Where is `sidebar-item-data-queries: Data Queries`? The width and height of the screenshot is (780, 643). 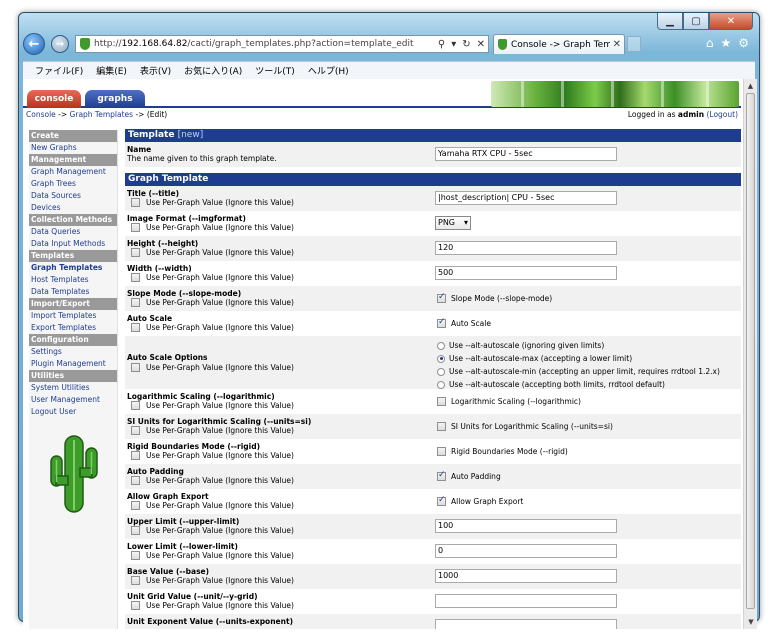 sidebar-item-data-queries: Data Queries is located at coordinates (73, 232).